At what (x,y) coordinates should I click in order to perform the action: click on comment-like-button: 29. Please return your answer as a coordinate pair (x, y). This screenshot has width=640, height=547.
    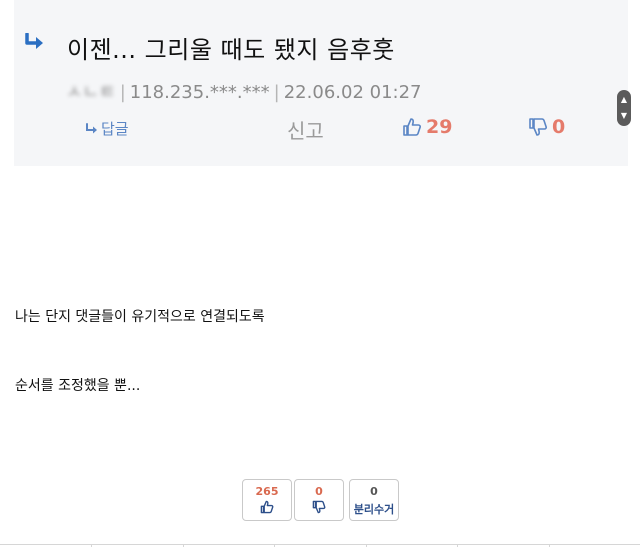
    Looking at the image, I should click on (427, 127).